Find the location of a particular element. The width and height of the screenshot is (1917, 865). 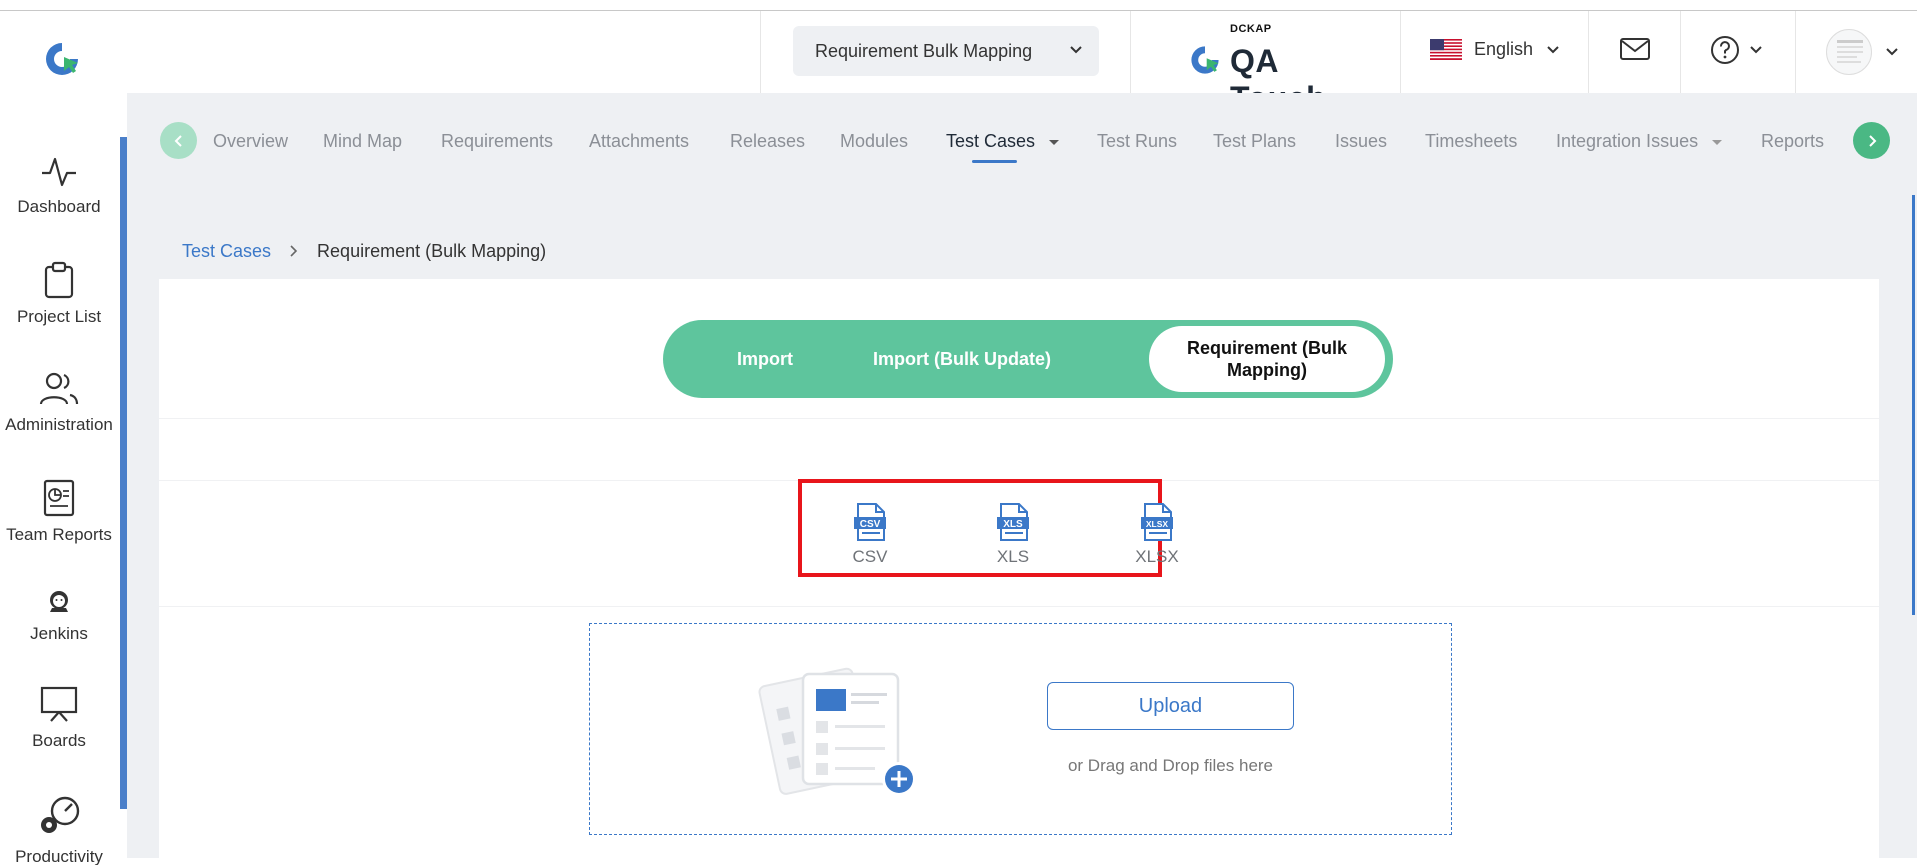

xlsx-file-icon: XLSX is located at coordinates (1157, 522).